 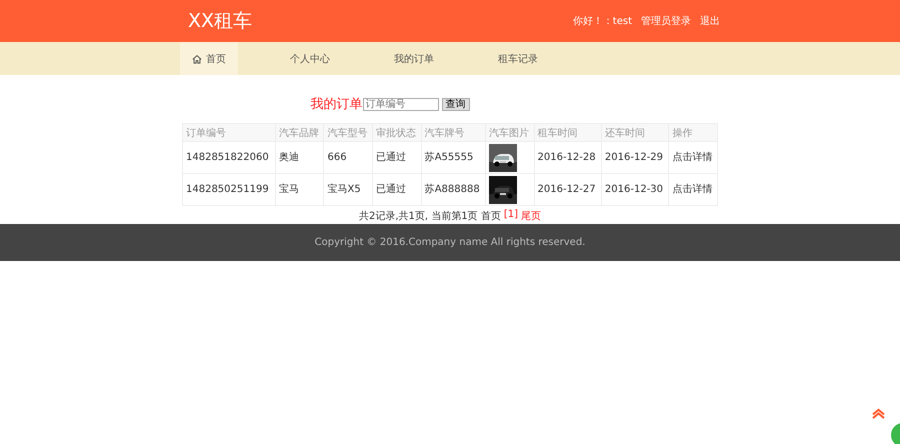 I want to click on table-cell: 666, so click(x=348, y=158).